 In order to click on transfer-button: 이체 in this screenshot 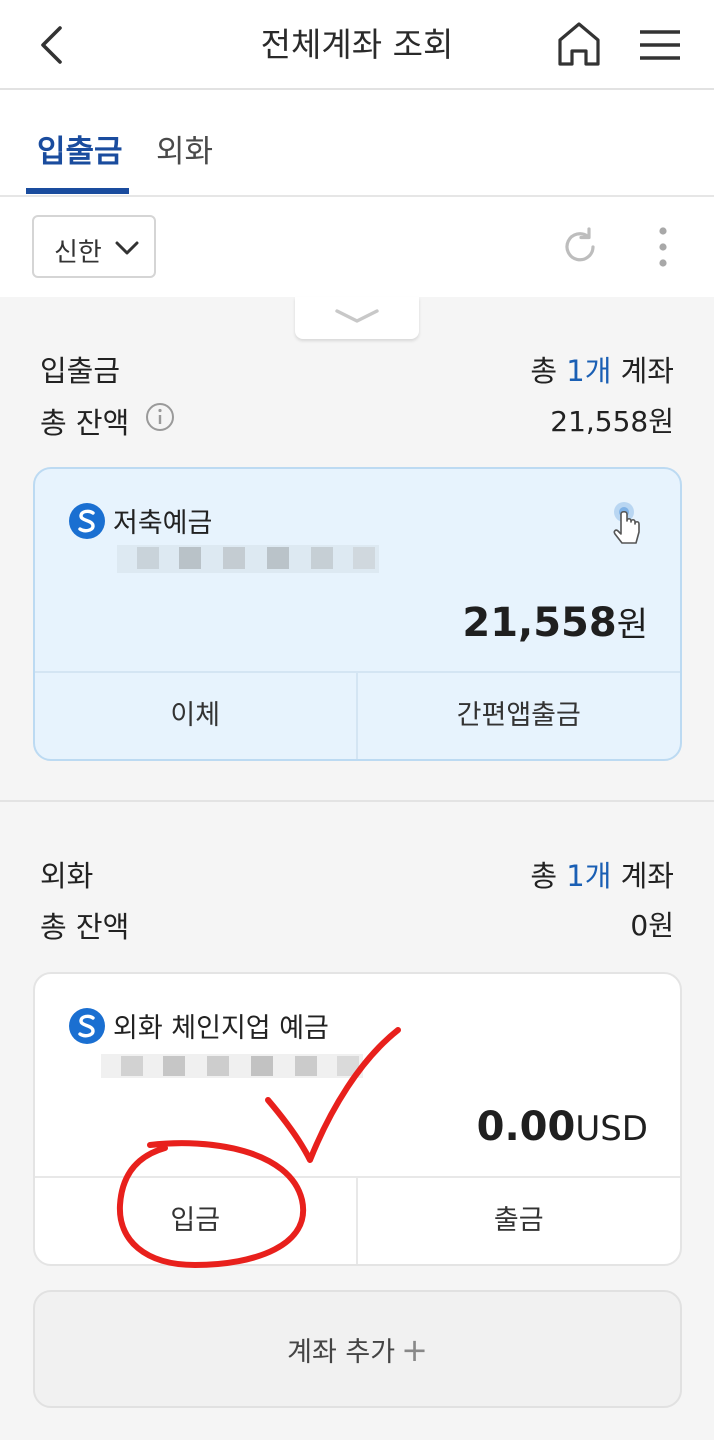, I will do `click(196, 716)`.